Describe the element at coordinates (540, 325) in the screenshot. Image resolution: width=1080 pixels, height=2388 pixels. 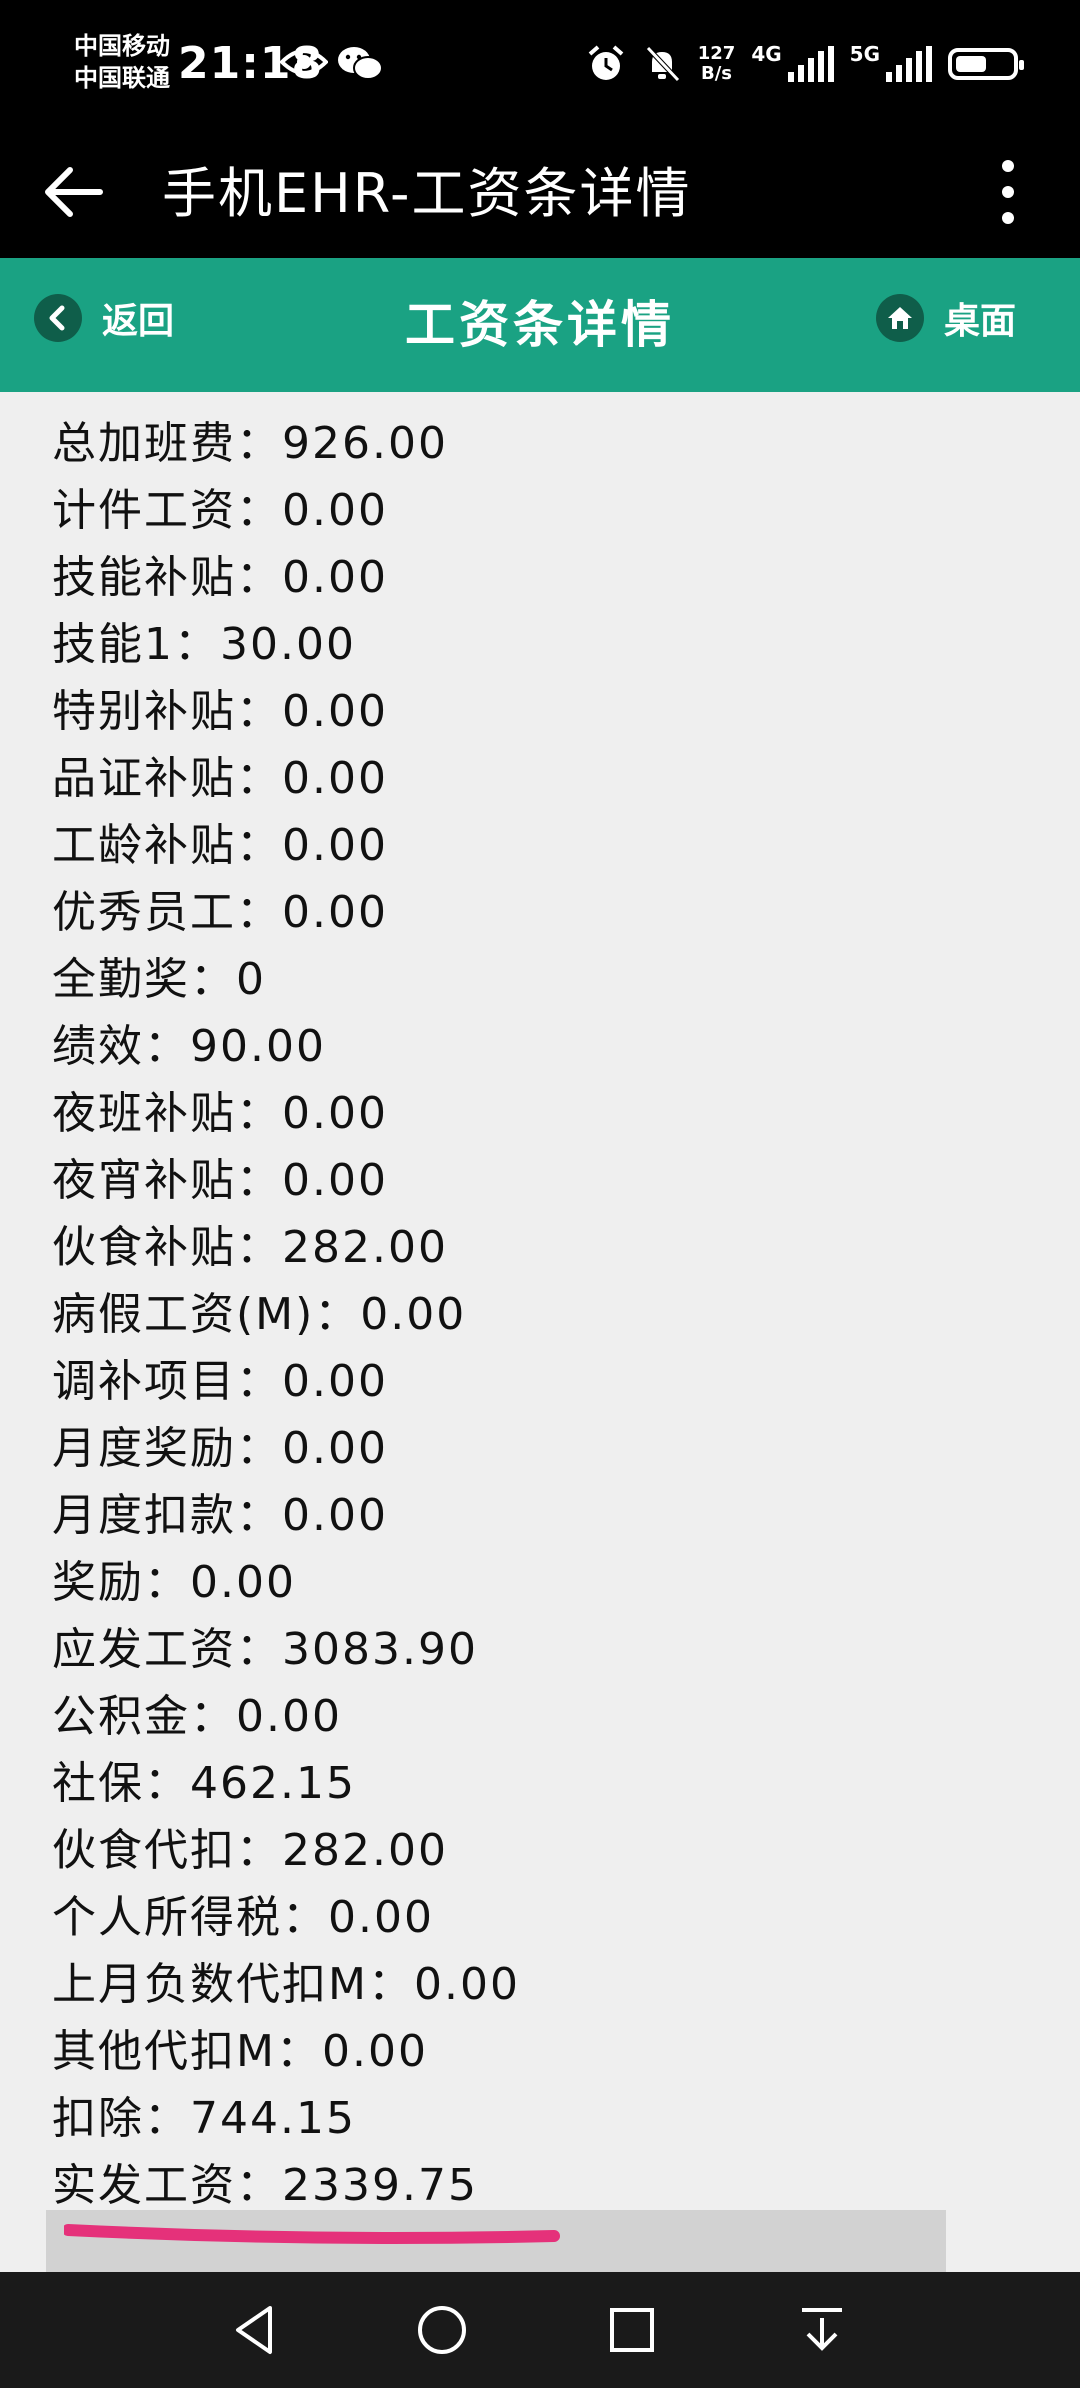
I see `page-header: 返回 工资条详情 桌面` at that location.